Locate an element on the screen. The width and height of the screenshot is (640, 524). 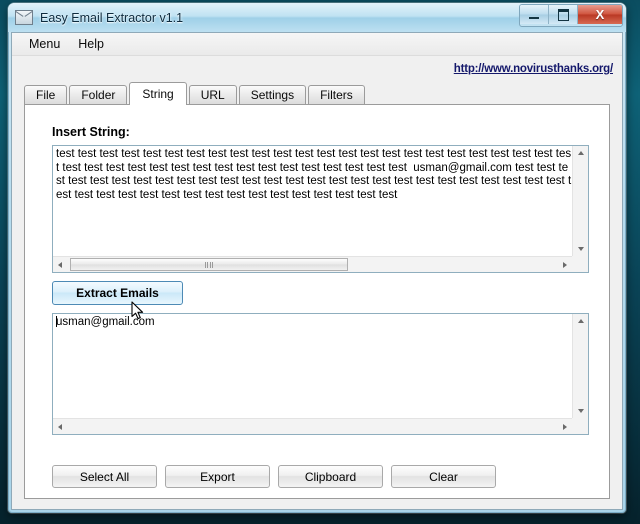
scroll-thumb-grip-icon is located at coordinates (209, 264).